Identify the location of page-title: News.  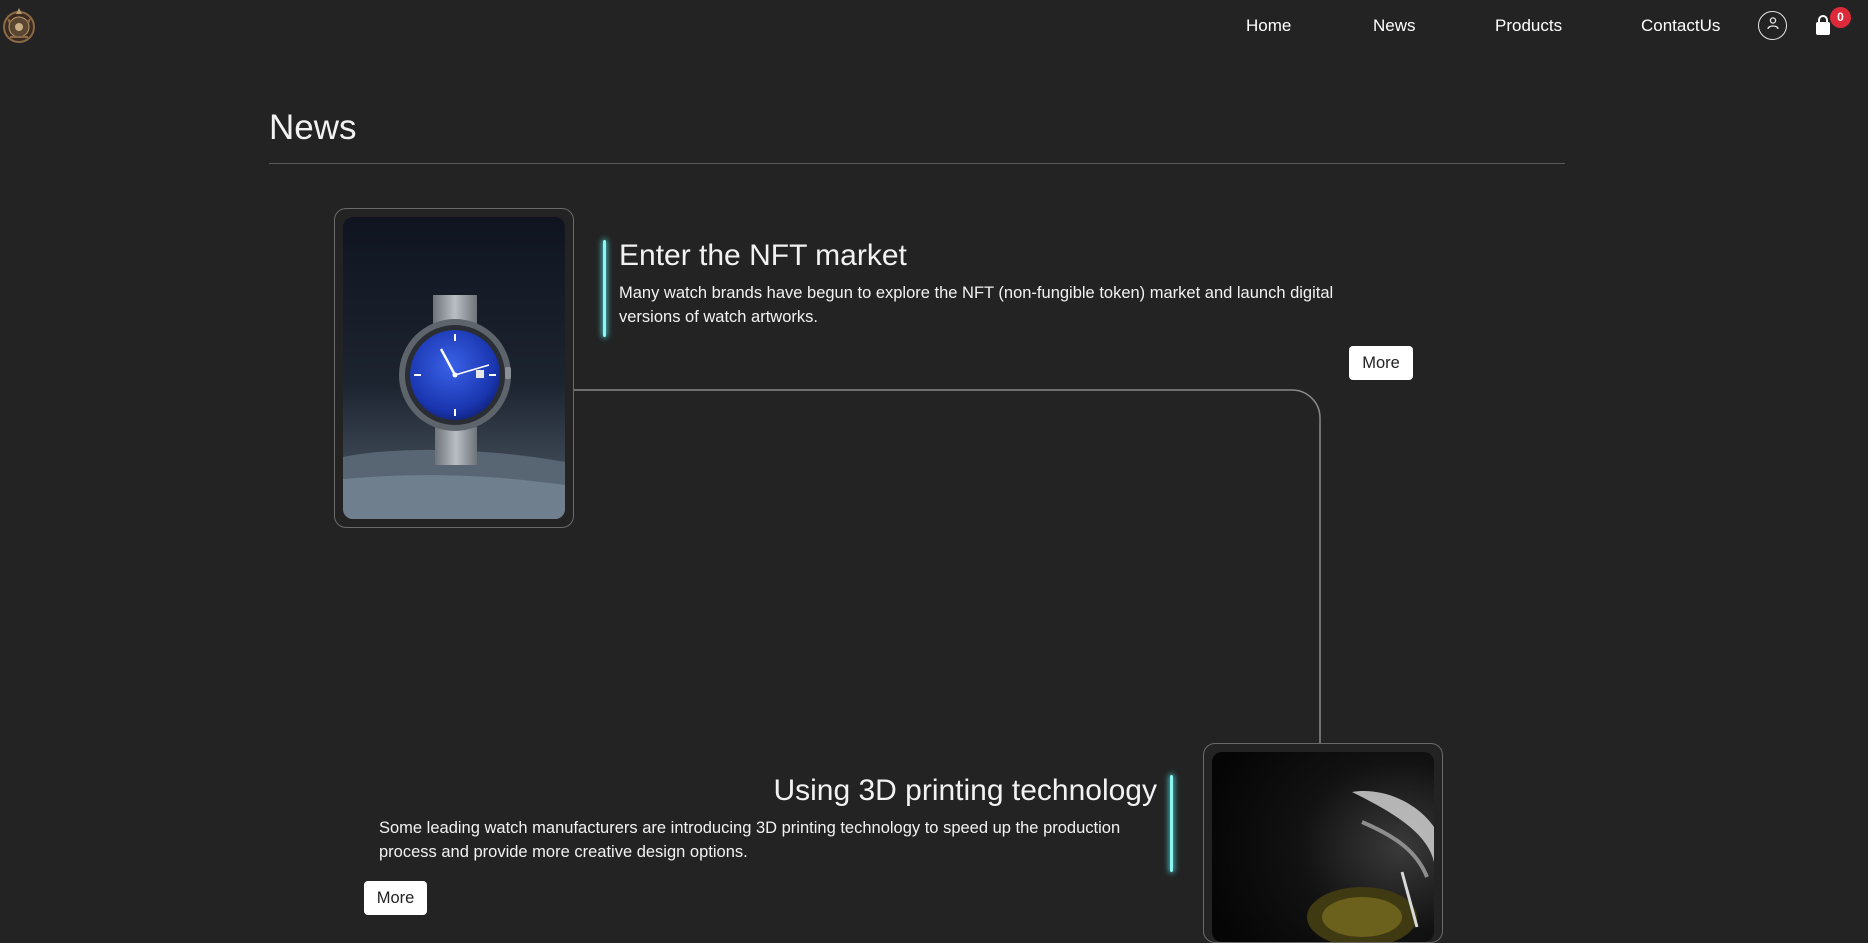
(313, 127).